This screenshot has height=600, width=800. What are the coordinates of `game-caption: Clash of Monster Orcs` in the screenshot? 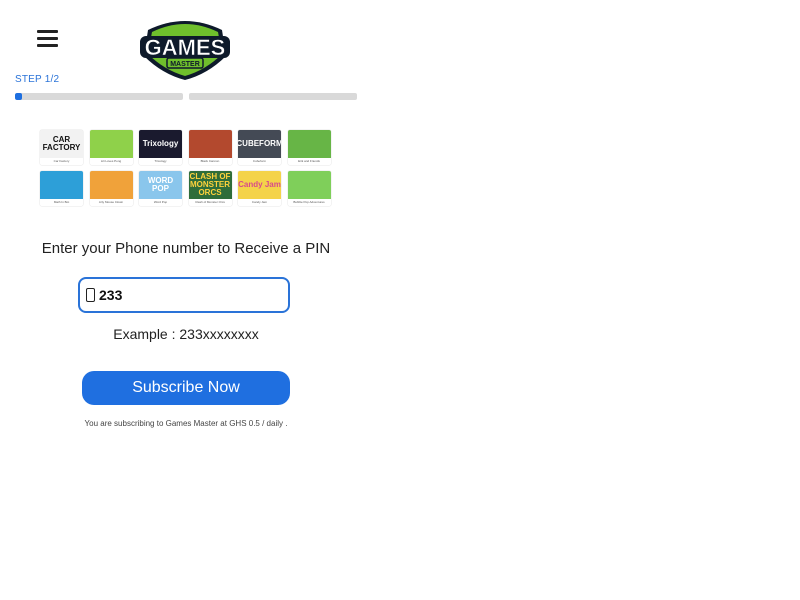 It's located at (210, 202).